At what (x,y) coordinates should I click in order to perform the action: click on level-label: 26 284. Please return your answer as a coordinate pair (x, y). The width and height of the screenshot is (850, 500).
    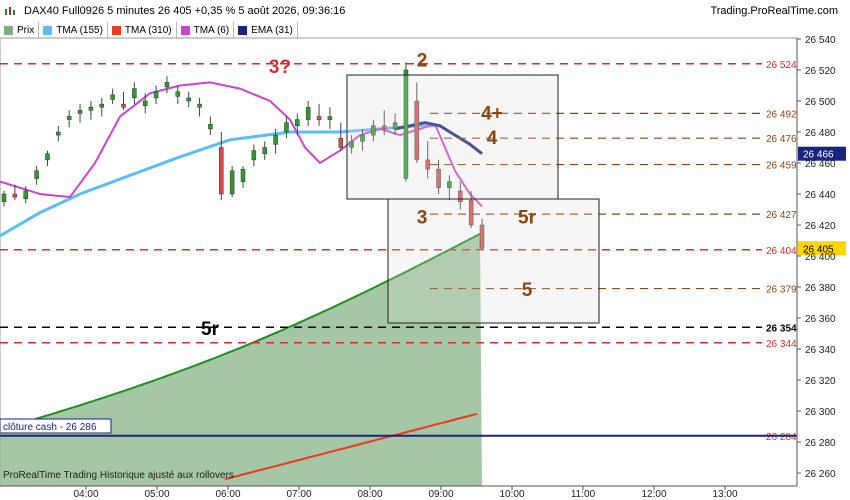
    Looking at the image, I should click on (781, 437).